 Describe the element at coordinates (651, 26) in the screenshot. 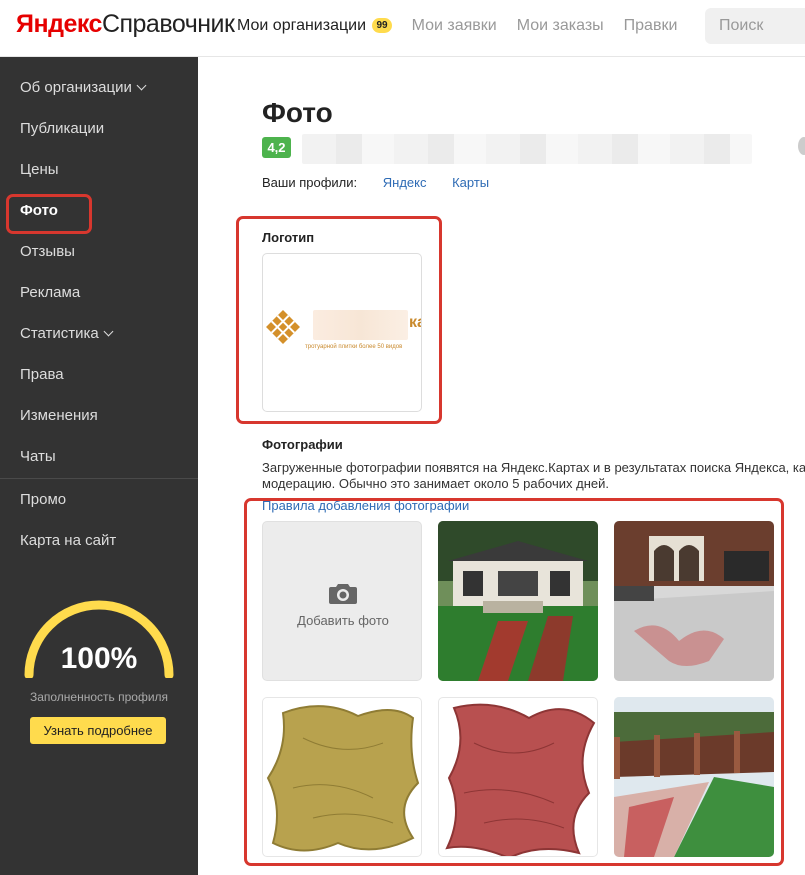

I see `nav-edits: Правки` at that location.